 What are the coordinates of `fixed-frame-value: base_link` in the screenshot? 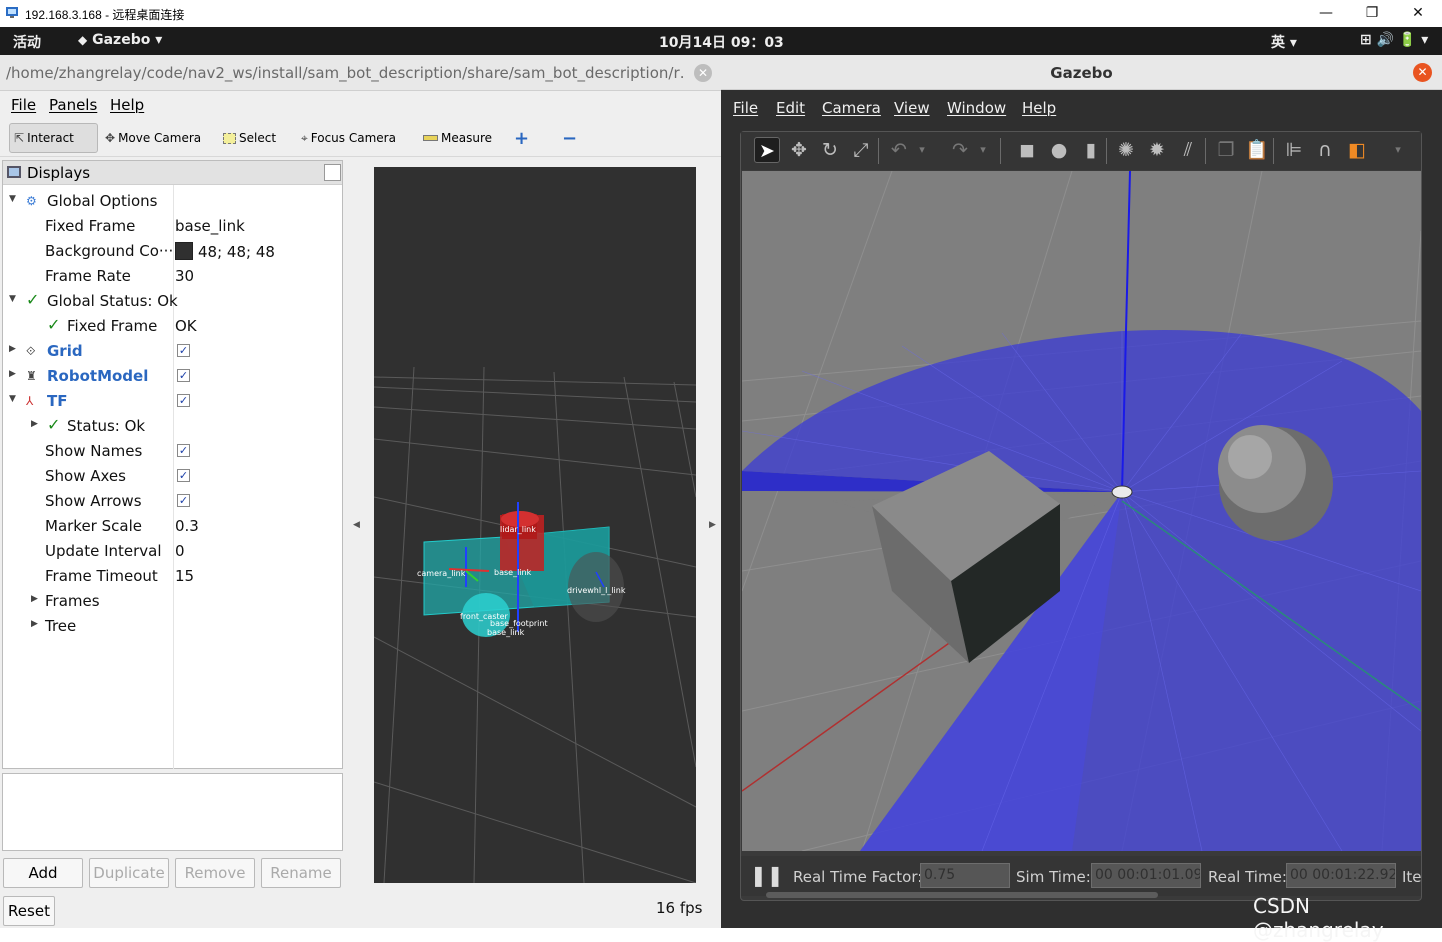 It's located at (210, 226).